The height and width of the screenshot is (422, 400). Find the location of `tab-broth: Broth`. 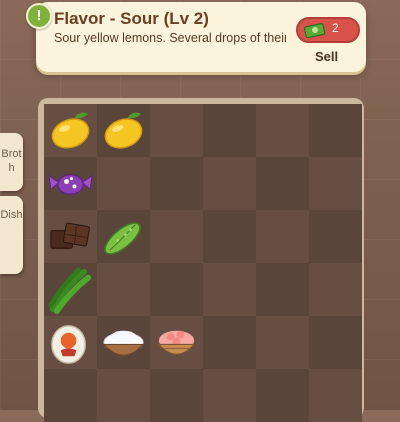

tab-broth: Broth is located at coordinates (11, 162).